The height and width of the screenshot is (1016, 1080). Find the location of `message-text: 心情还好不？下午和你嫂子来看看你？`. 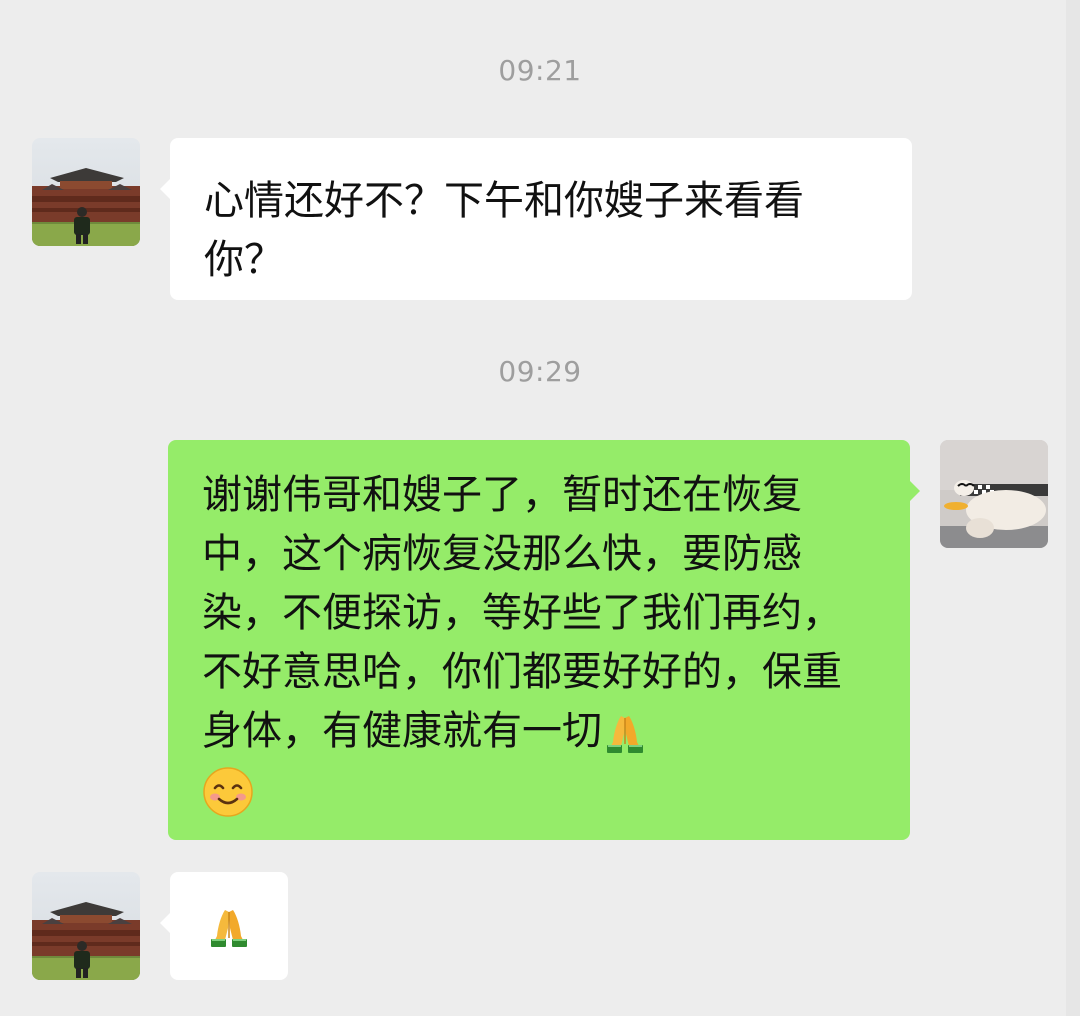

message-text: 心情还好不？下午和你嫂子来看看你？ is located at coordinates (504, 230).